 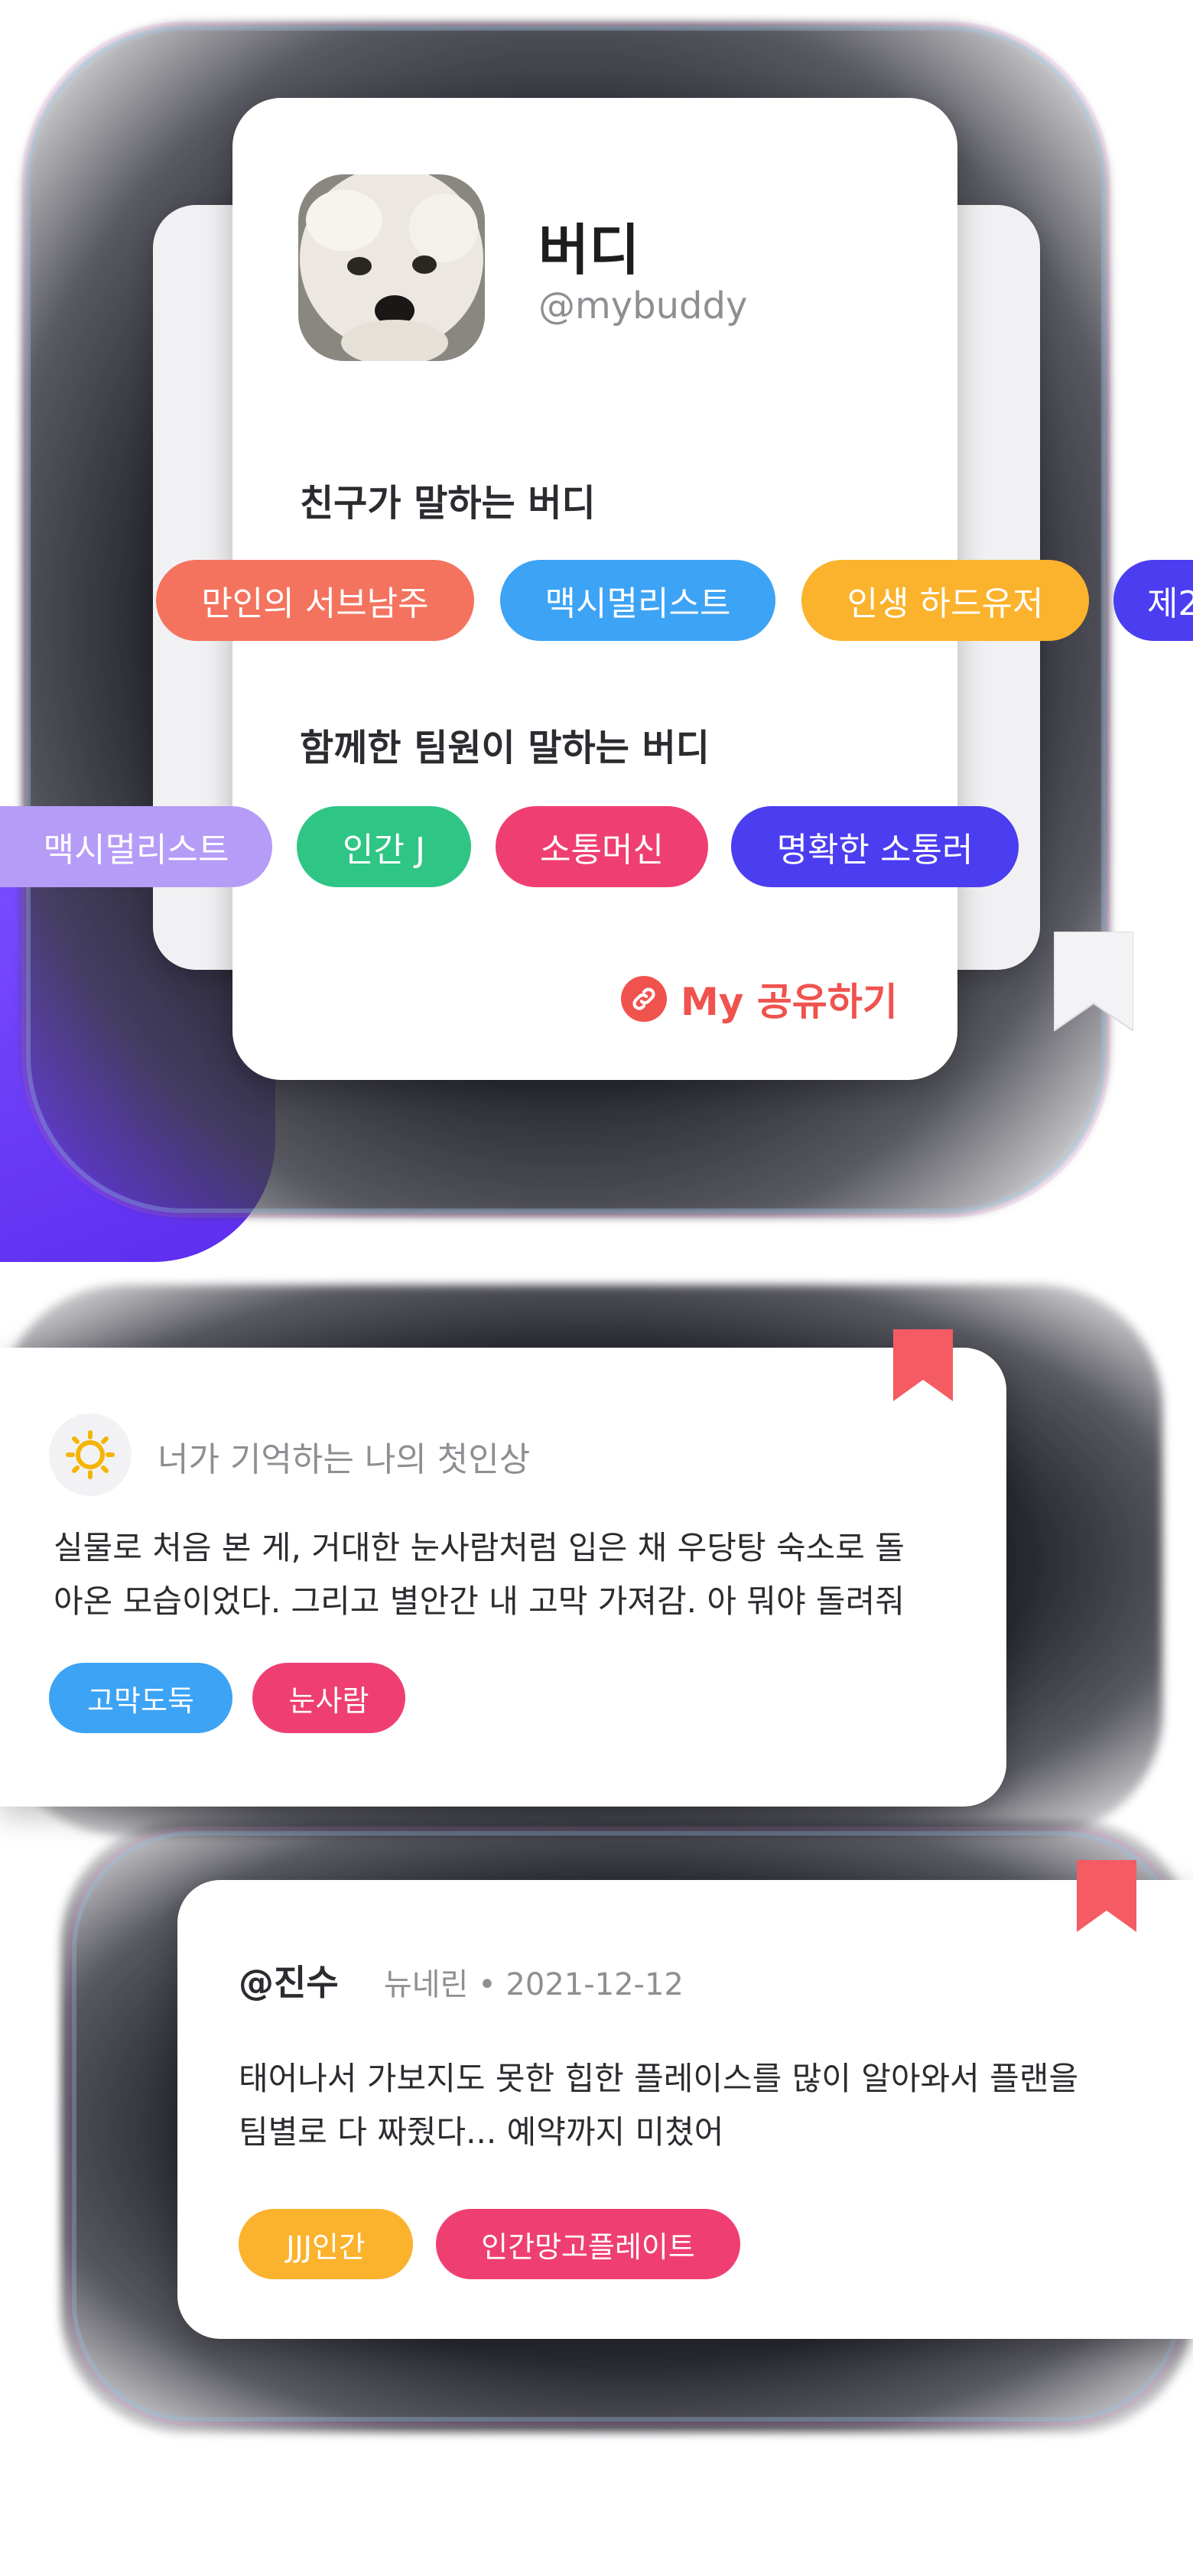 I want to click on friend-tag: 맥시멀리스트, so click(x=637, y=600).